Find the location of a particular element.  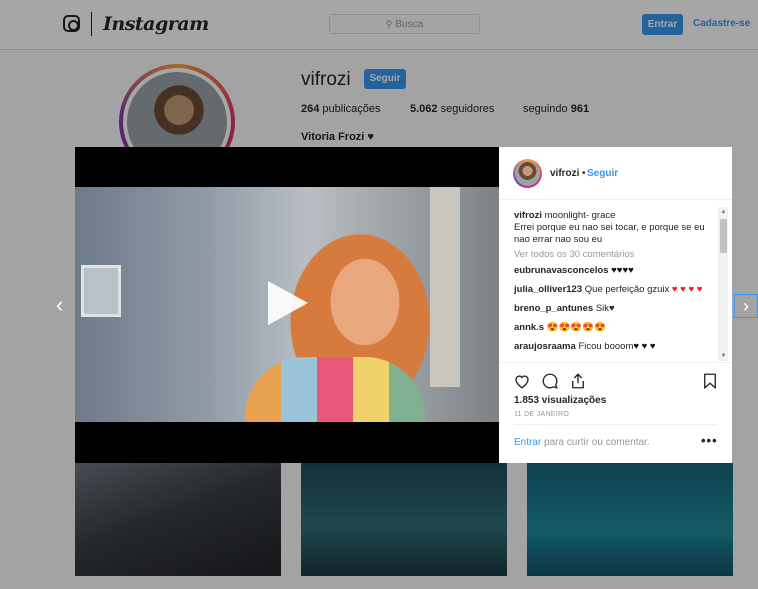

bookmark-icon is located at coordinates (710, 381).